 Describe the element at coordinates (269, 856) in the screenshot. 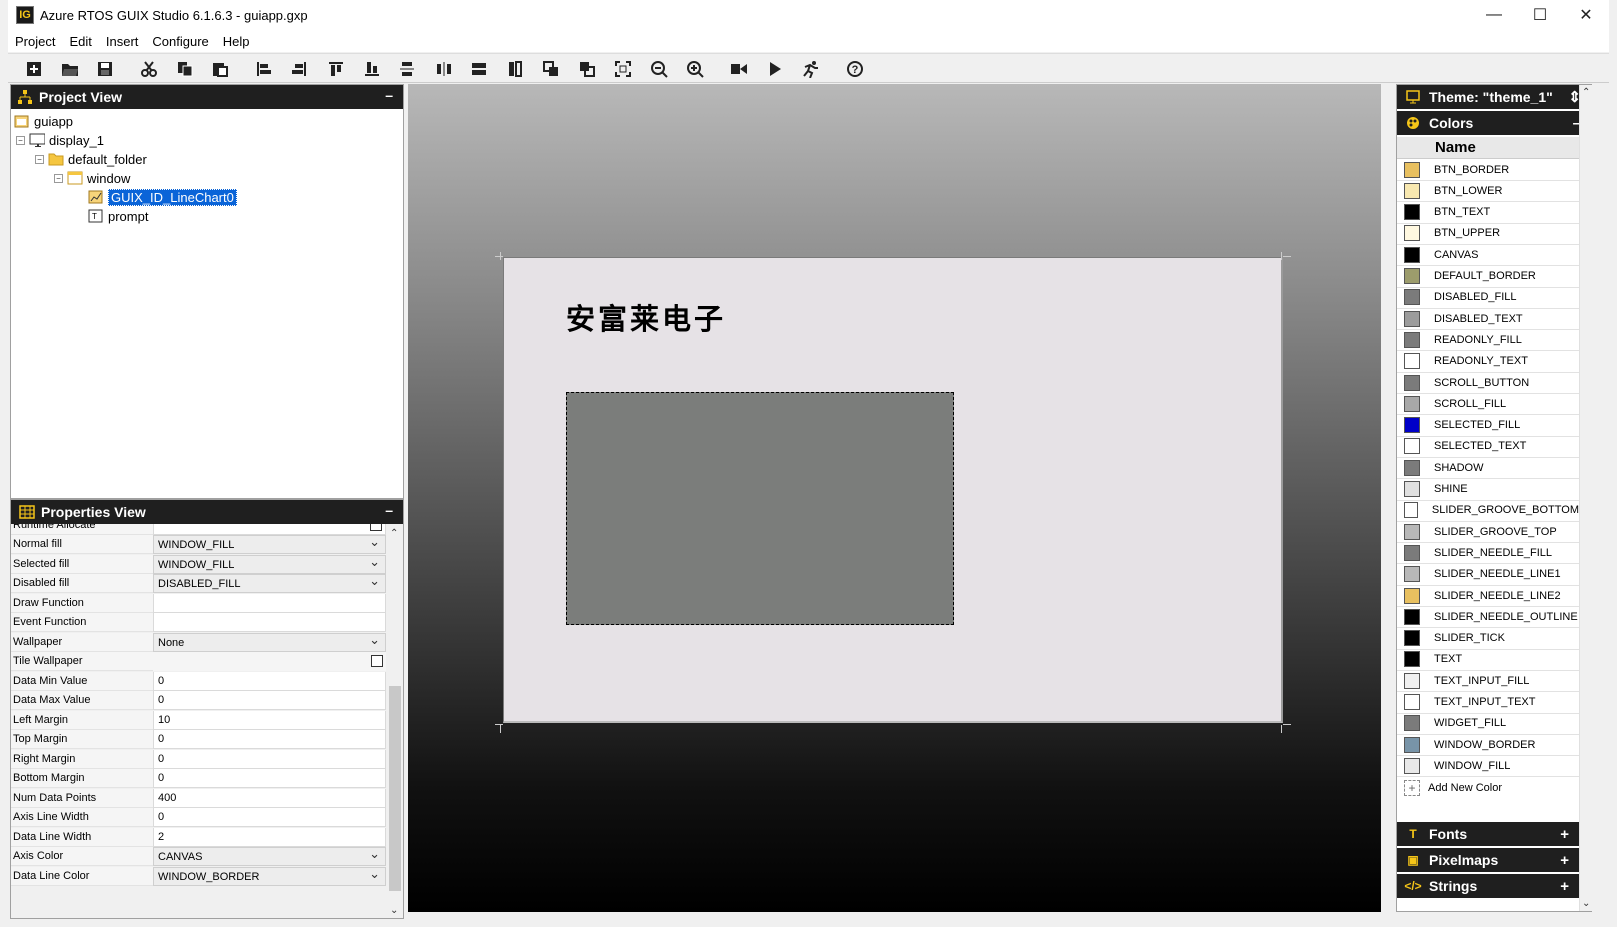

I see `property-dropdown: CANVAS` at that location.